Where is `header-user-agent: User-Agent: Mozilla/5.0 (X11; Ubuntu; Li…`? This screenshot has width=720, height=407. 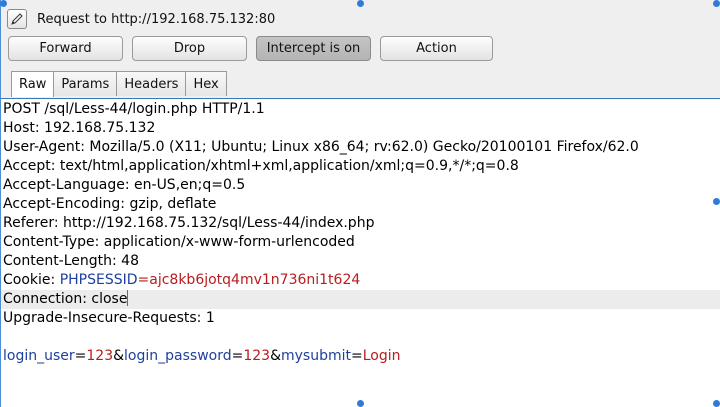 header-user-agent: User-Agent: Mozilla/5.0 (X11; Ubuntu; Li… is located at coordinates (321, 147).